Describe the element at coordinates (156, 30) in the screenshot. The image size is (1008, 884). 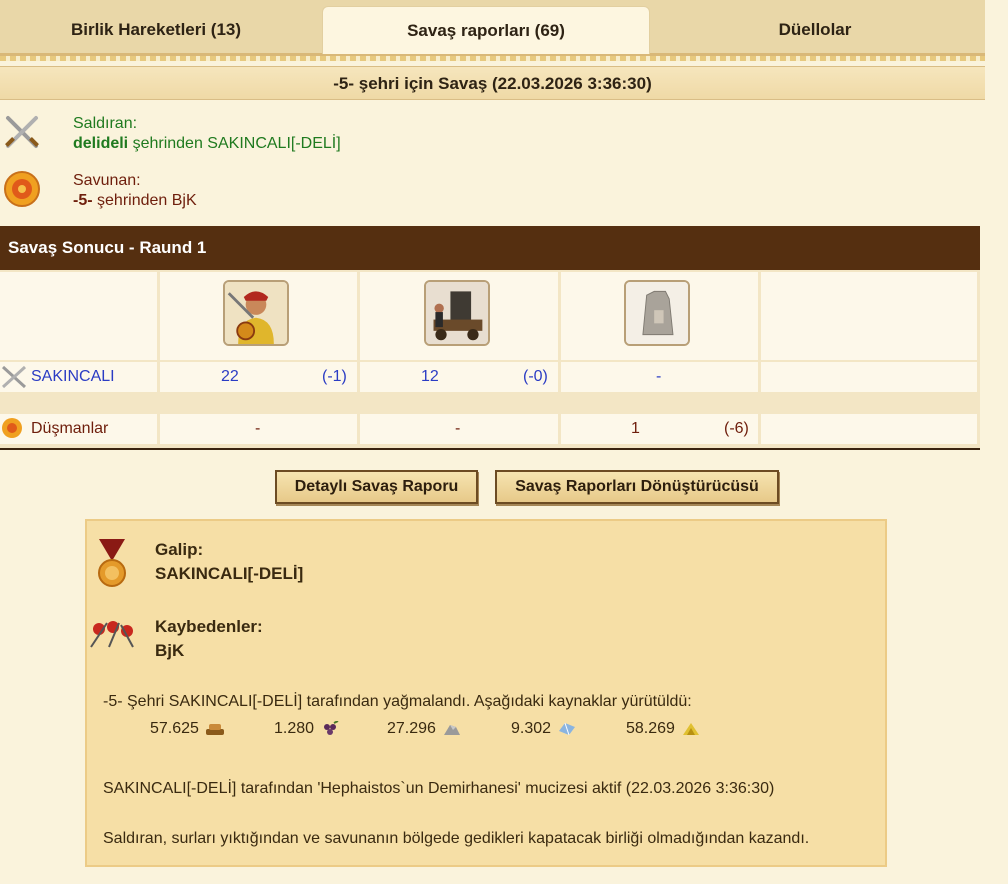
I see `tab-troop-movements: Birlik Hareketleri (13)` at that location.